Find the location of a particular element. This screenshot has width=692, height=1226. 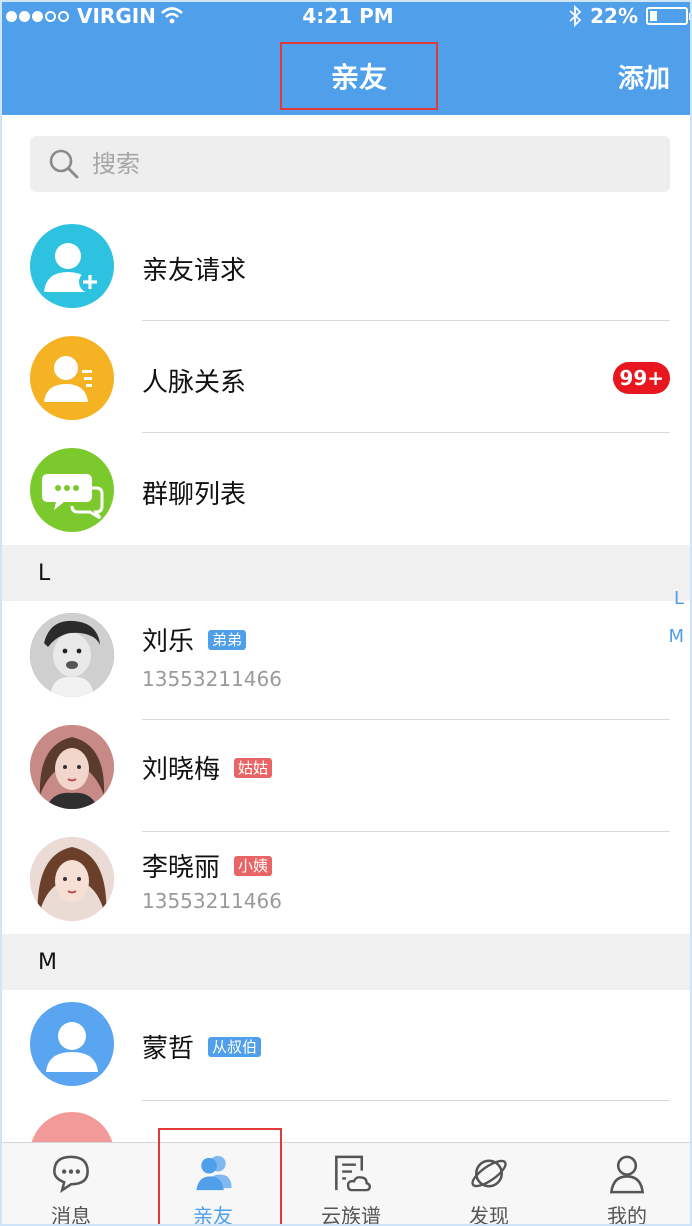

status-bar: VIRGIN 4:21 PM 22% is located at coordinates (346, 17).